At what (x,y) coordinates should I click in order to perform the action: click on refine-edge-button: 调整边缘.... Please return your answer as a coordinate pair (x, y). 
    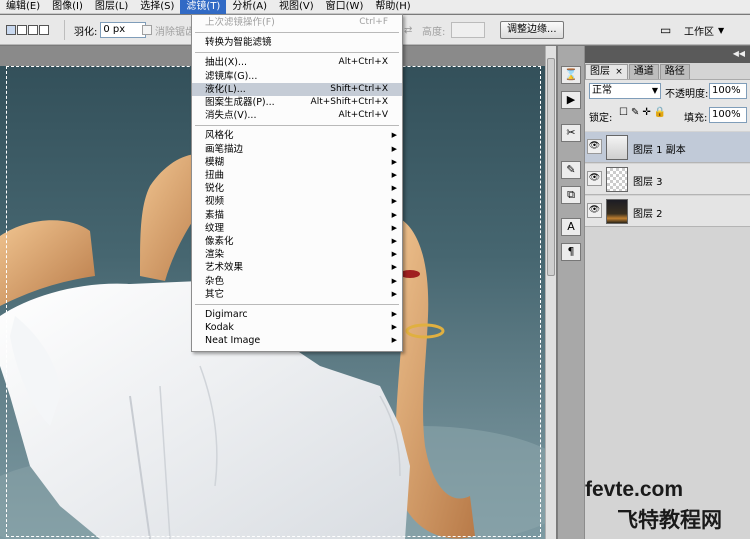
    Looking at the image, I should click on (532, 30).